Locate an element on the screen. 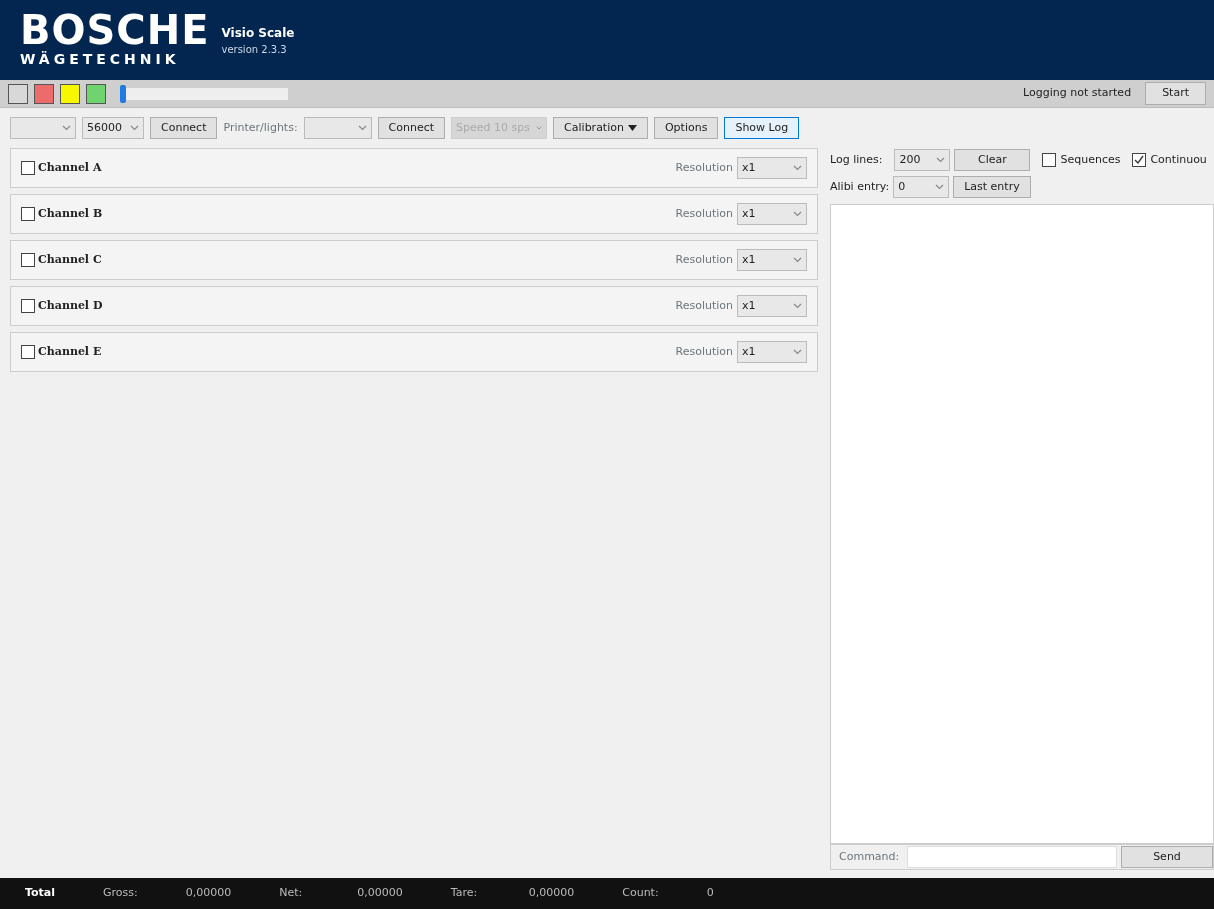 The image size is (1214, 909). total-label: Tare: is located at coordinates (464, 893).